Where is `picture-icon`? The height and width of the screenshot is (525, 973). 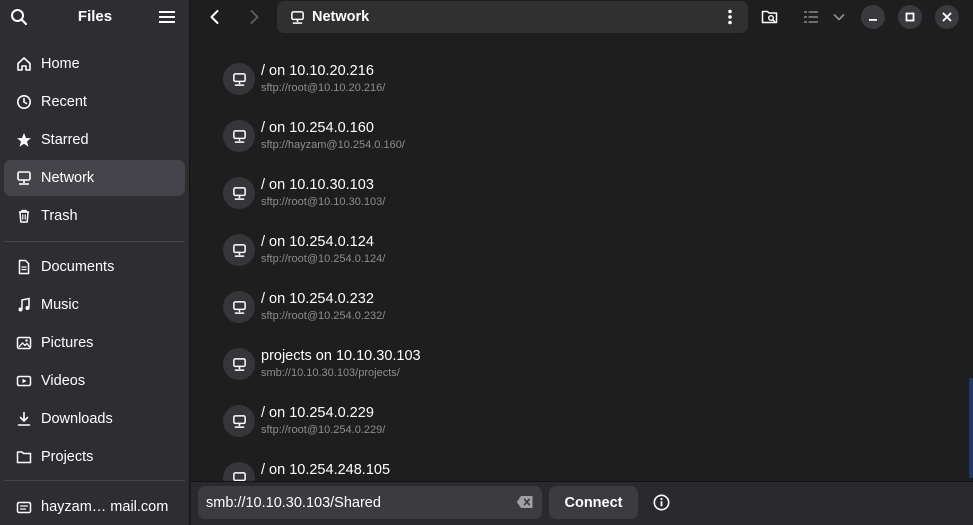
picture-icon is located at coordinates (24, 343).